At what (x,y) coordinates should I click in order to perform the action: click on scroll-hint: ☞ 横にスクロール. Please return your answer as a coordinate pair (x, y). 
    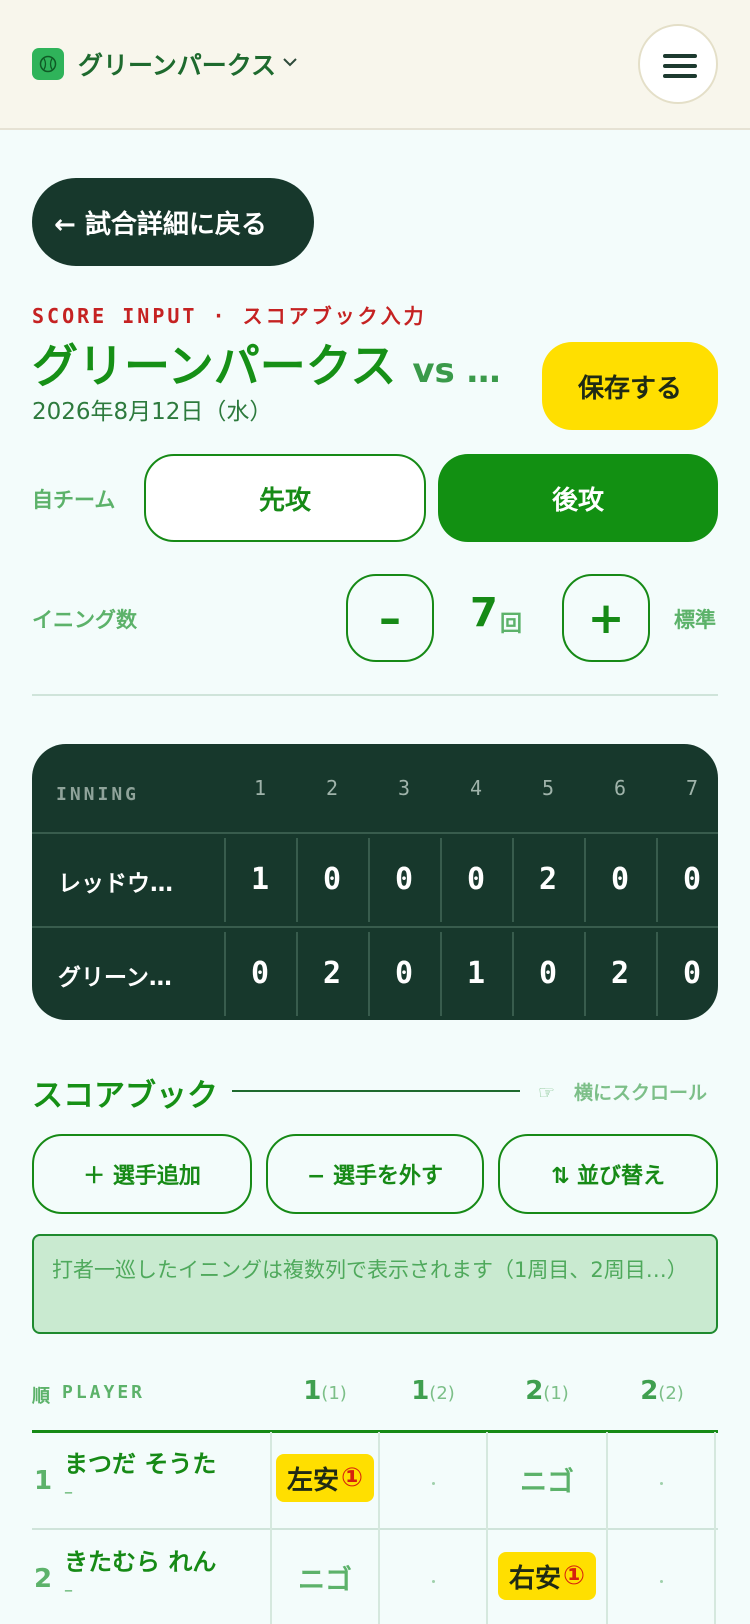
    Looking at the image, I should click on (623, 1093).